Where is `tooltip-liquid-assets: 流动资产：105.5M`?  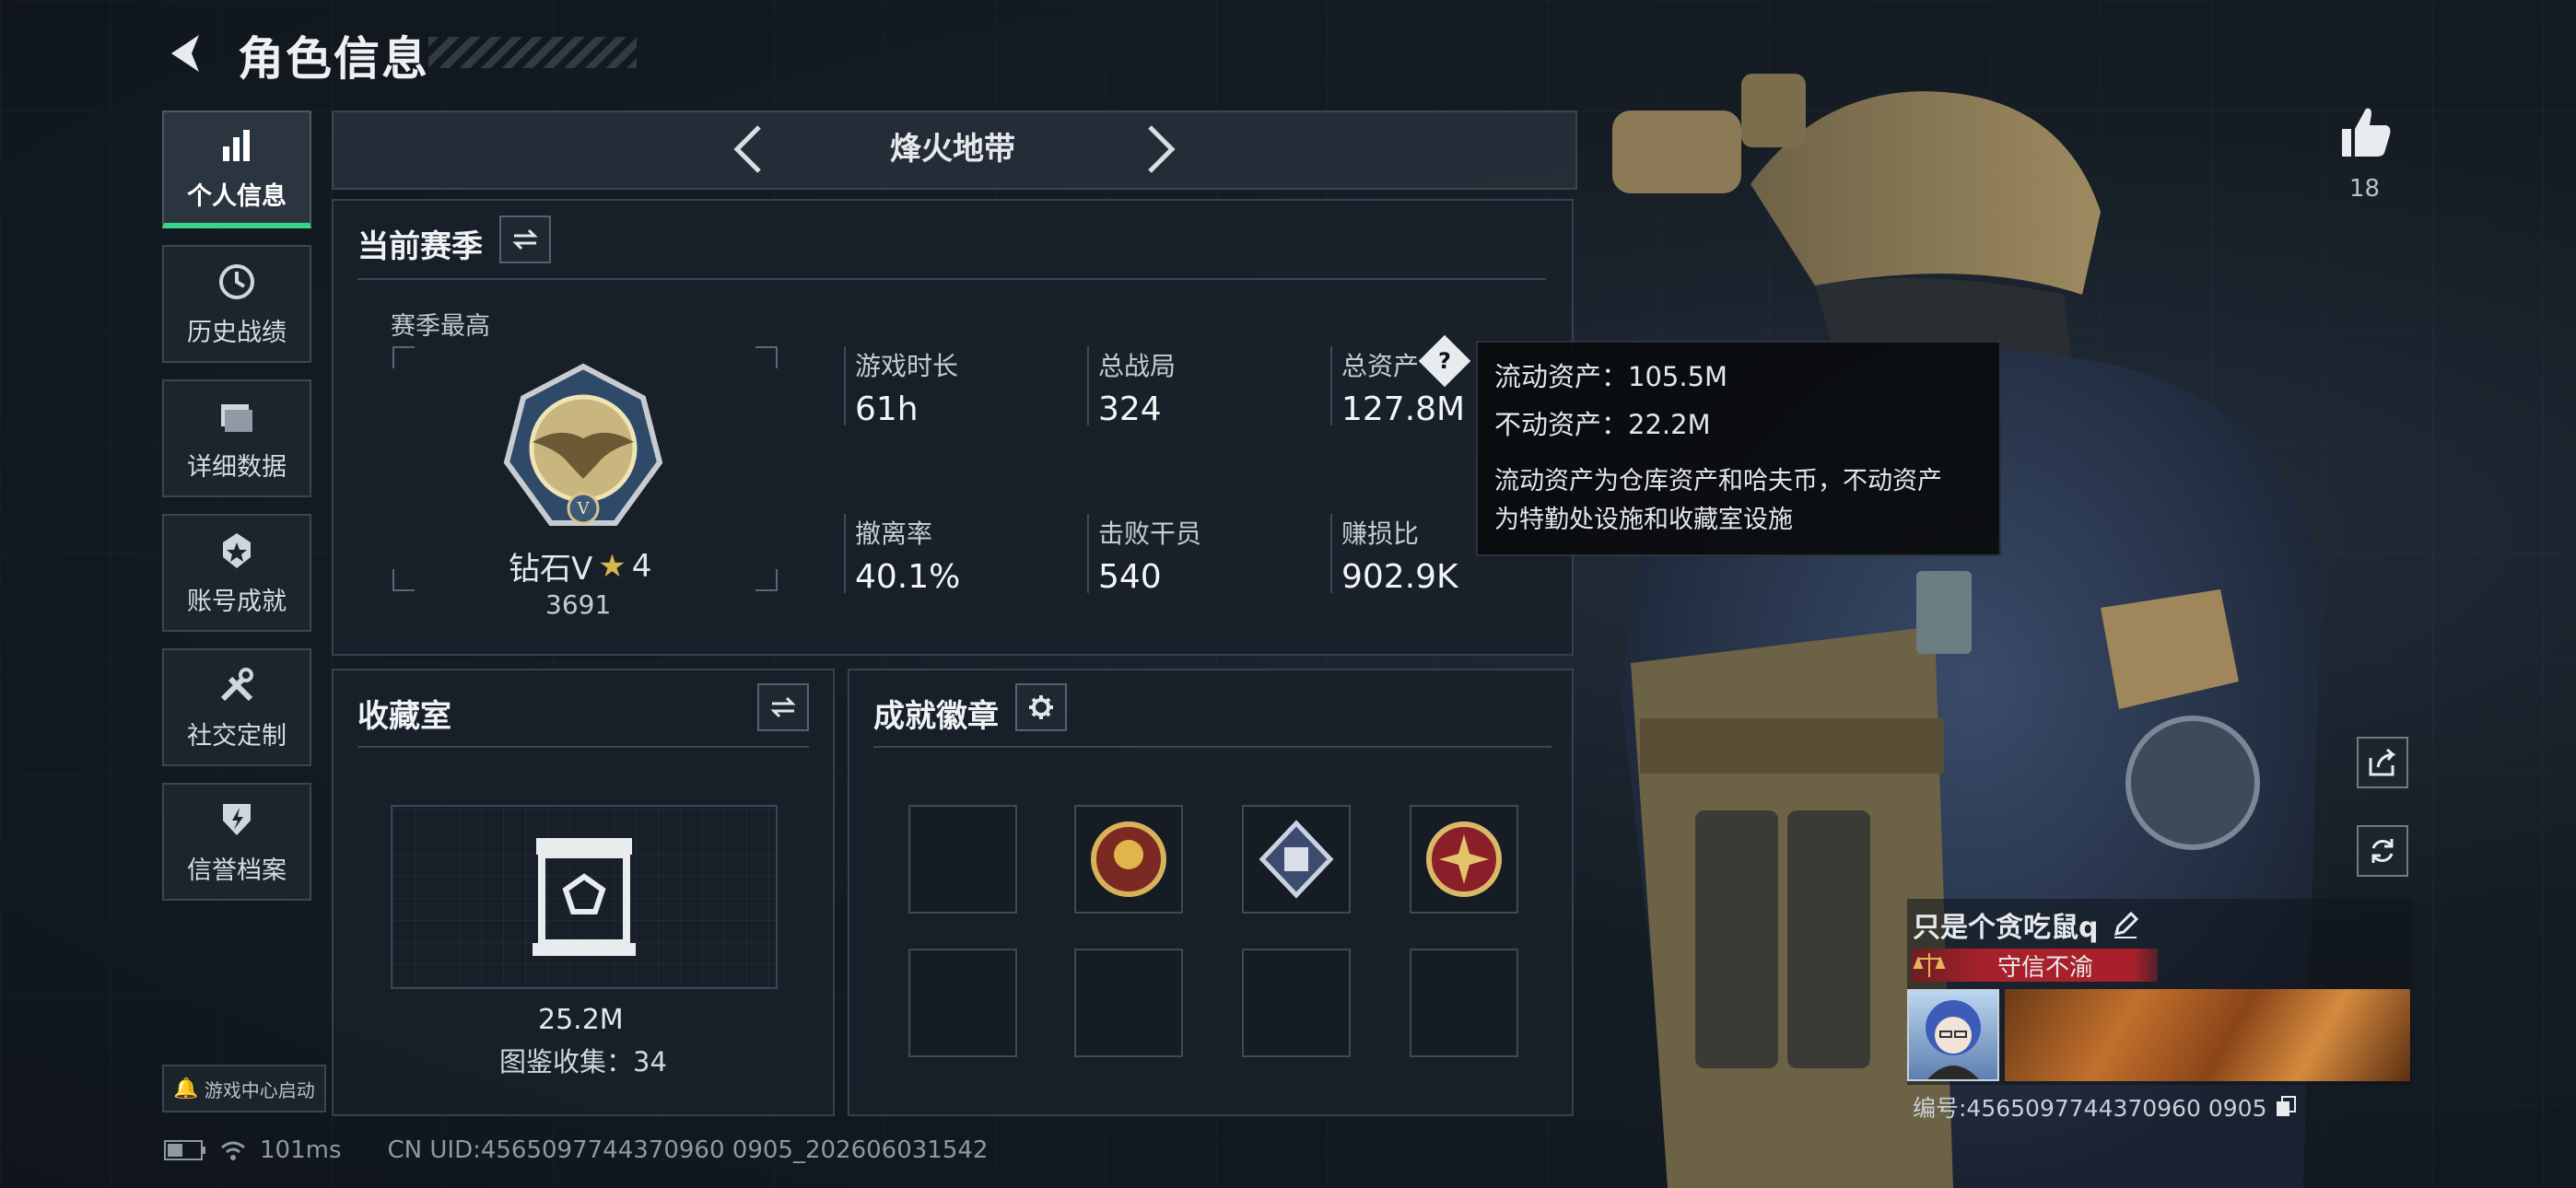
tooltip-liquid-assets: 流动资产：105.5M is located at coordinates (1611, 376).